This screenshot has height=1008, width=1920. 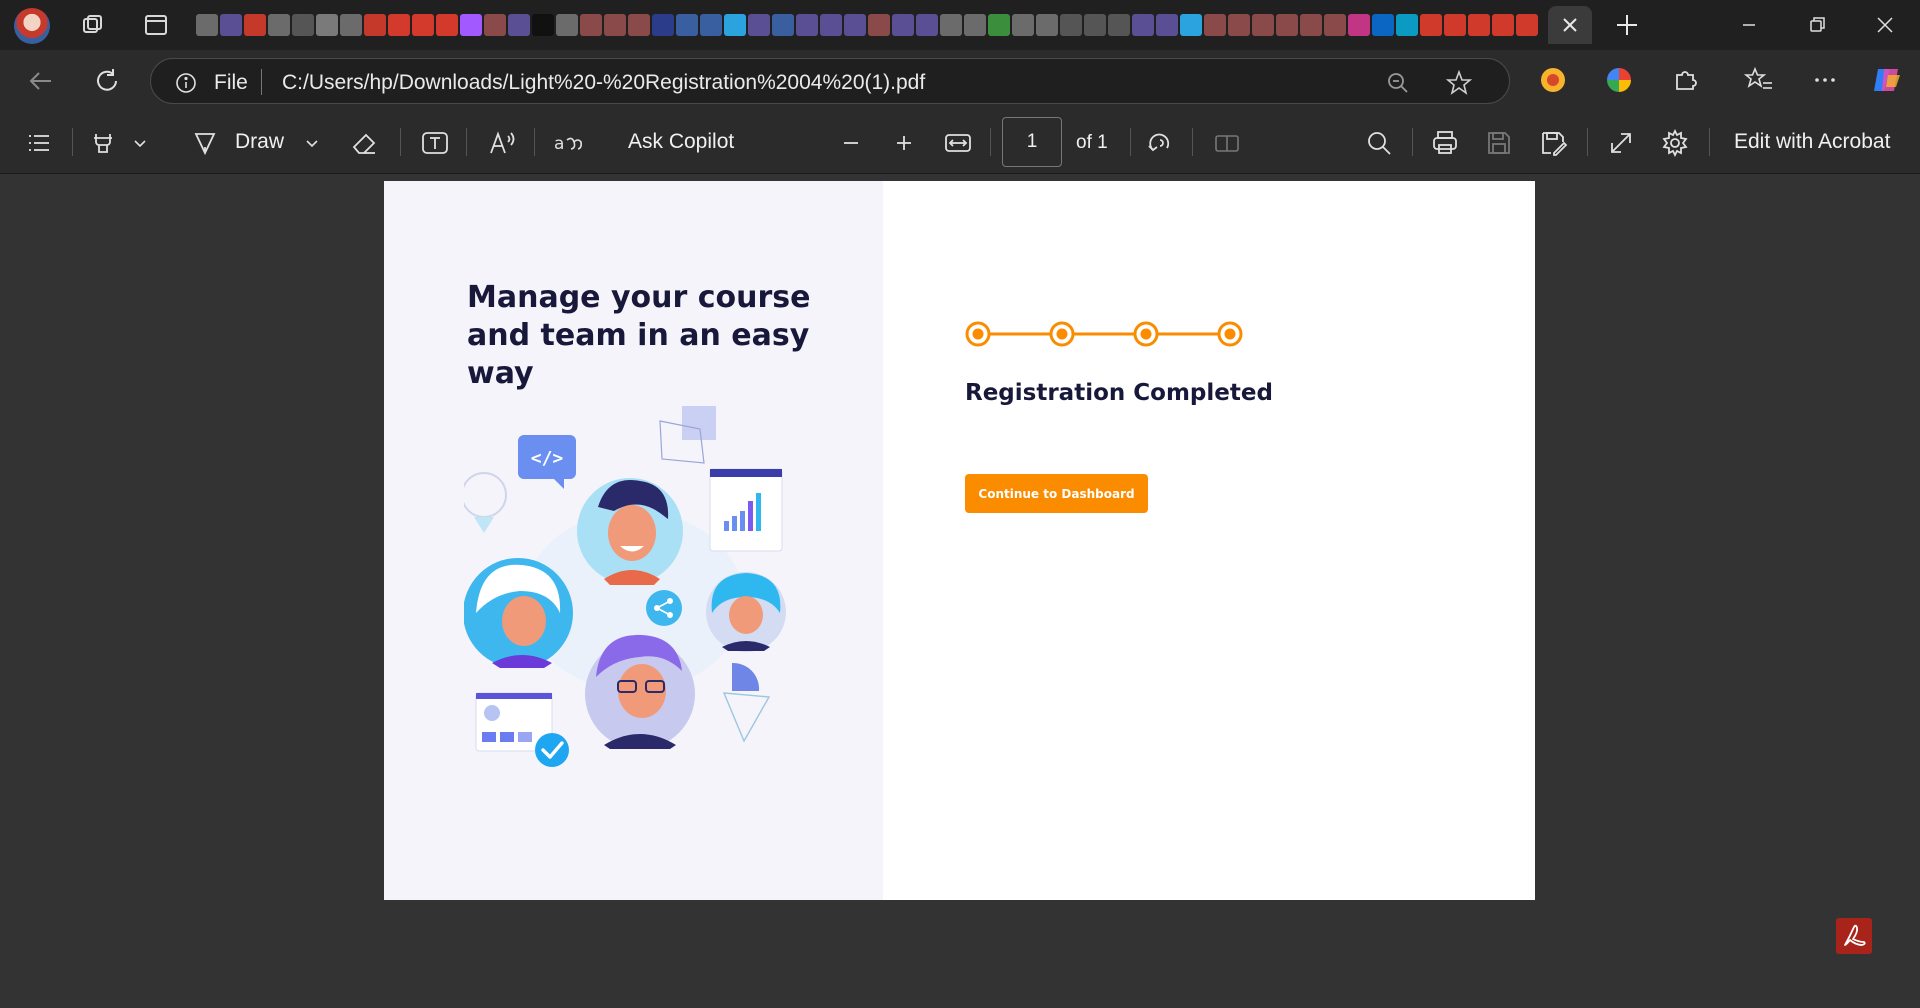 What do you see at coordinates (1553, 80) in the screenshot?
I see `extension-orange-icon` at bounding box center [1553, 80].